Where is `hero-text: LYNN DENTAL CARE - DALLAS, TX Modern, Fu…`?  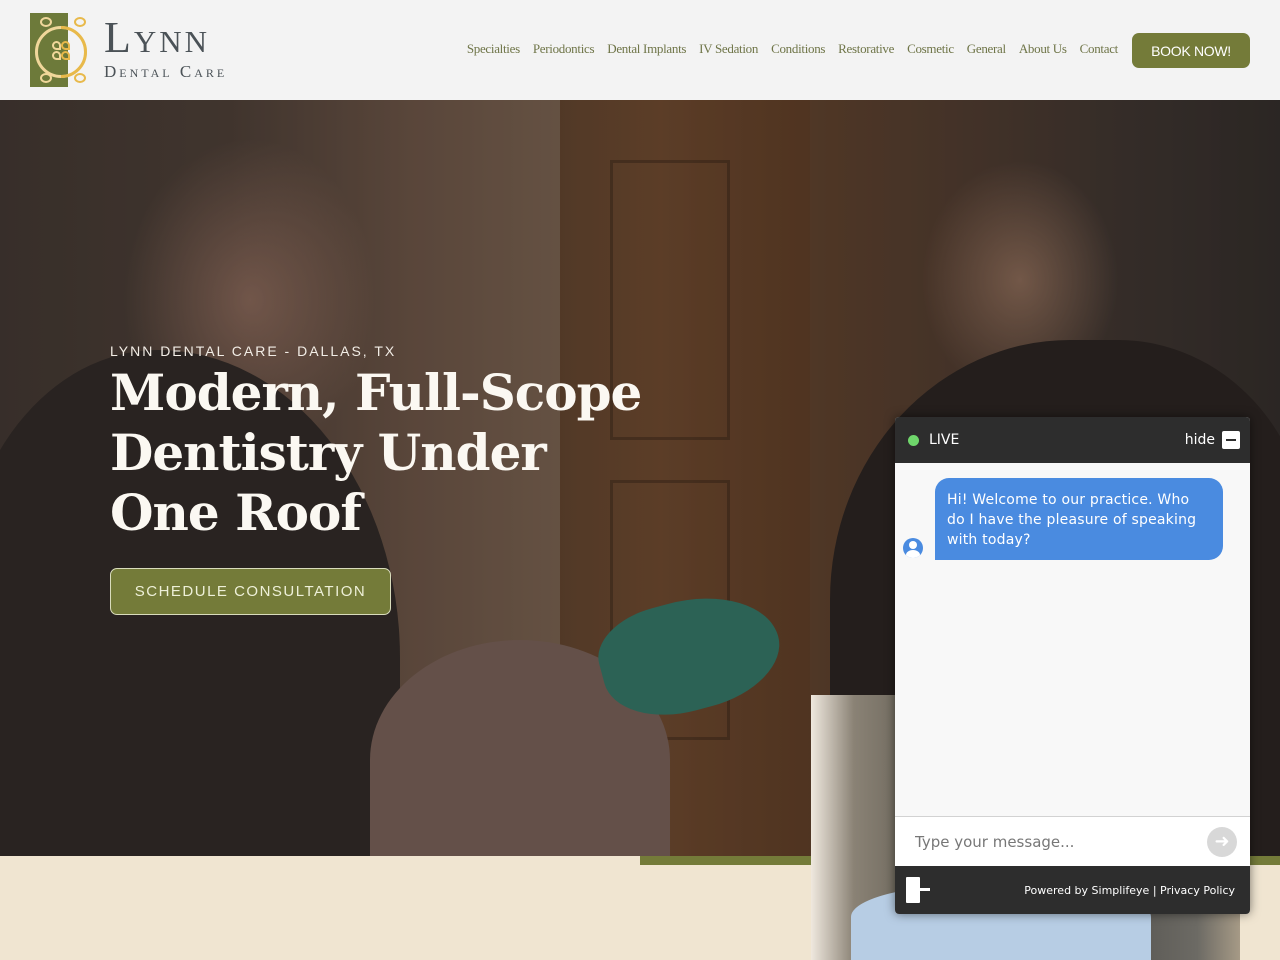
hero-text: LYNN DENTAL CARE - DALLAS, TX Modern, Fu… is located at coordinates (390, 443).